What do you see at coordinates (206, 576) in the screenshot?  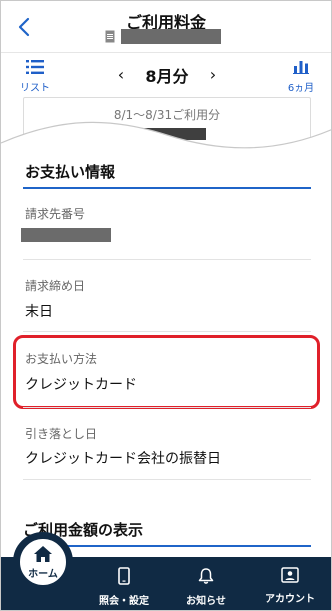 I see `bell-icon` at bounding box center [206, 576].